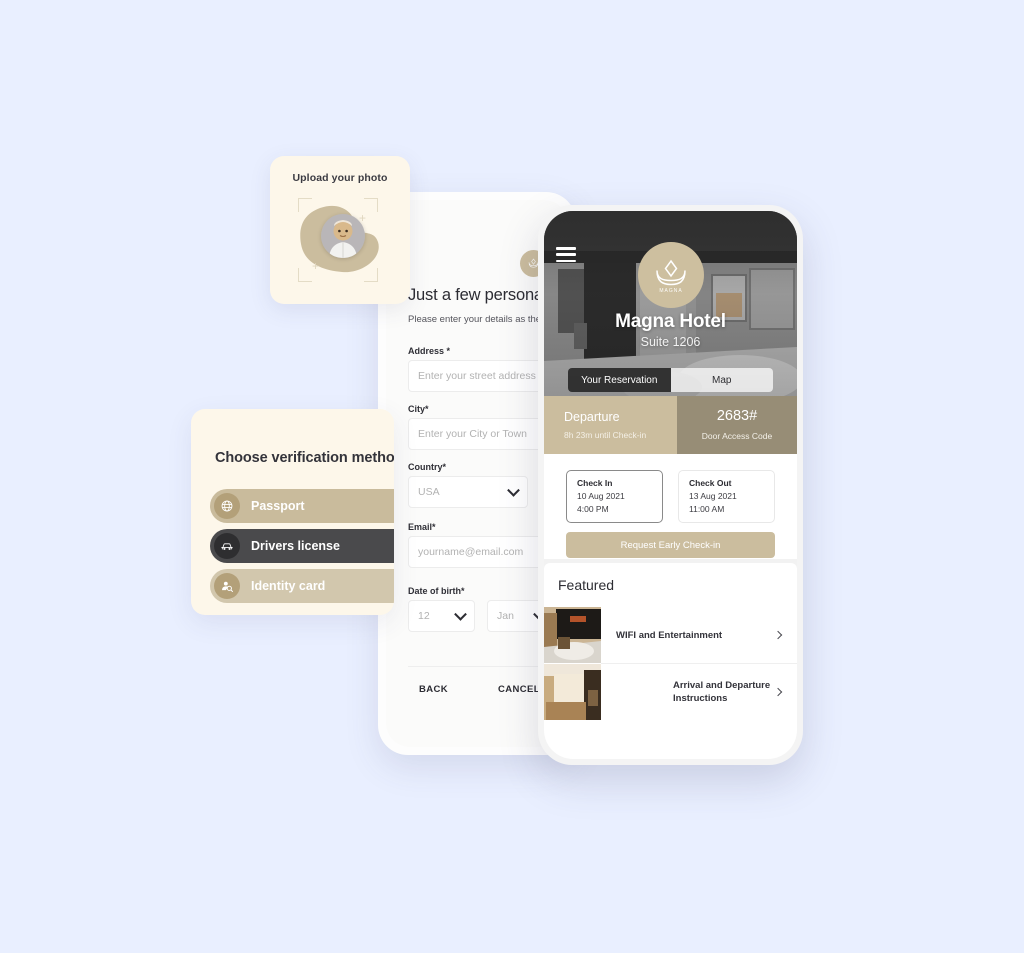 The image size is (1024, 953). Describe the element at coordinates (619, 380) in the screenshot. I see `tab-your-reservation: Your Reservation` at that location.